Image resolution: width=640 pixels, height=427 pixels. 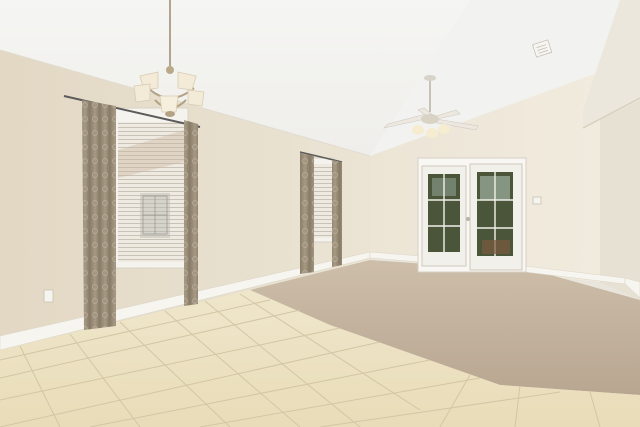 I want to click on power-outlet-icon, so click(x=48, y=296).